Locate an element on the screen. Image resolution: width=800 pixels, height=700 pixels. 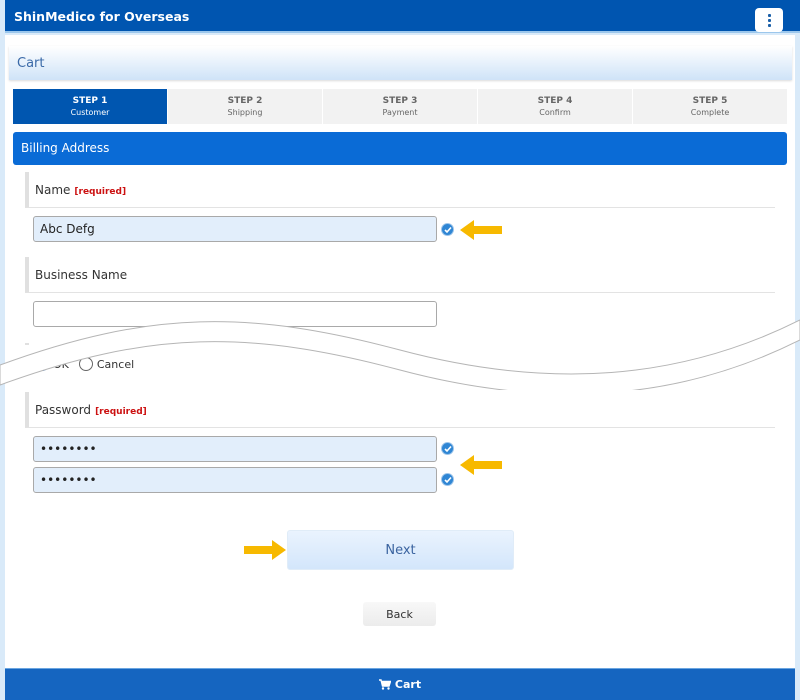
step-label: Confirm is located at coordinates (555, 112).